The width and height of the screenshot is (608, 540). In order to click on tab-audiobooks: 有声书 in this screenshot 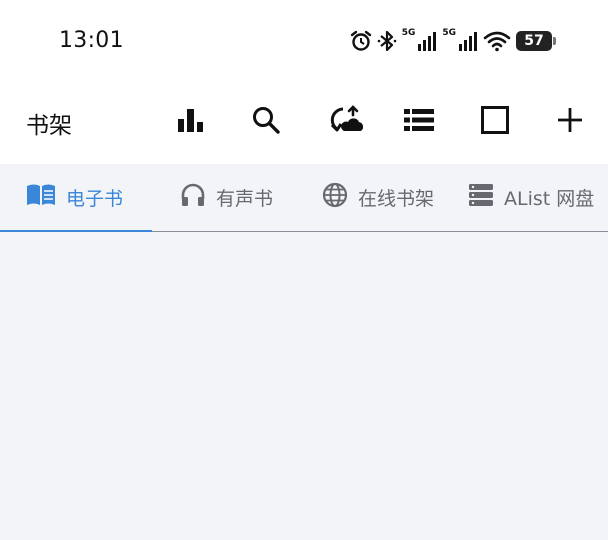, I will do `click(226, 197)`.